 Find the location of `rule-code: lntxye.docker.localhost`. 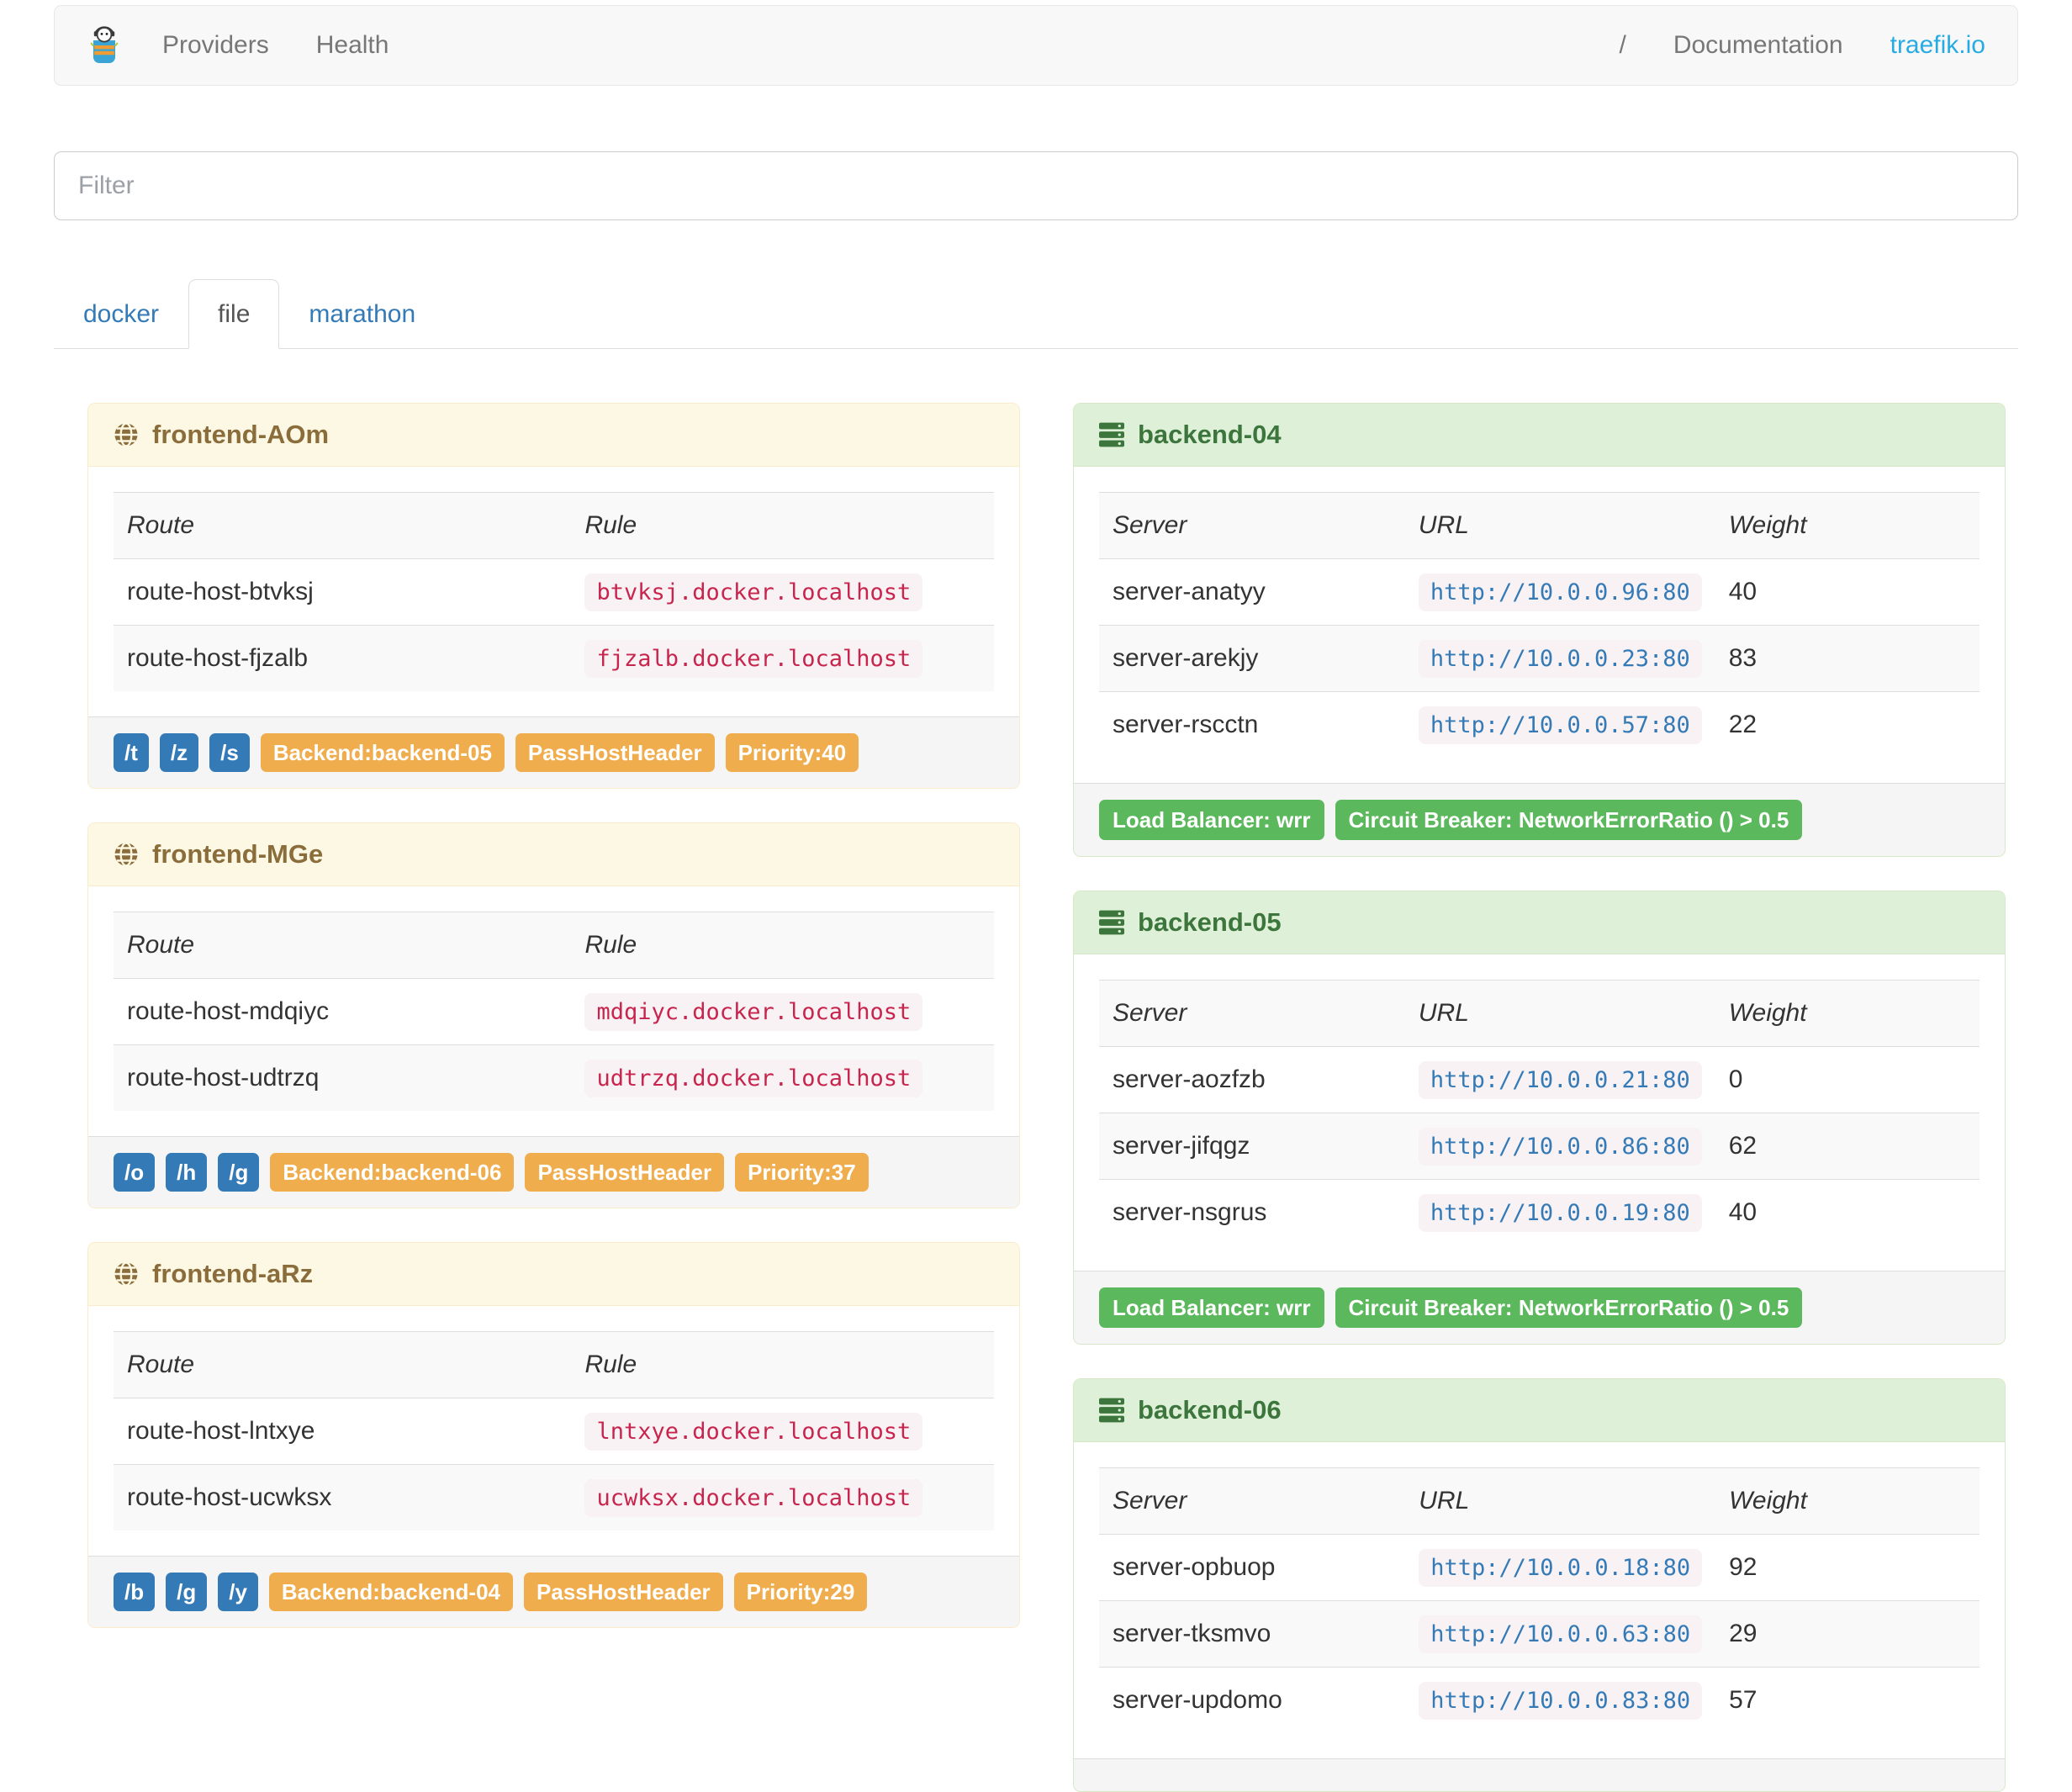

rule-code: lntxye.docker.localhost is located at coordinates (753, 1432).